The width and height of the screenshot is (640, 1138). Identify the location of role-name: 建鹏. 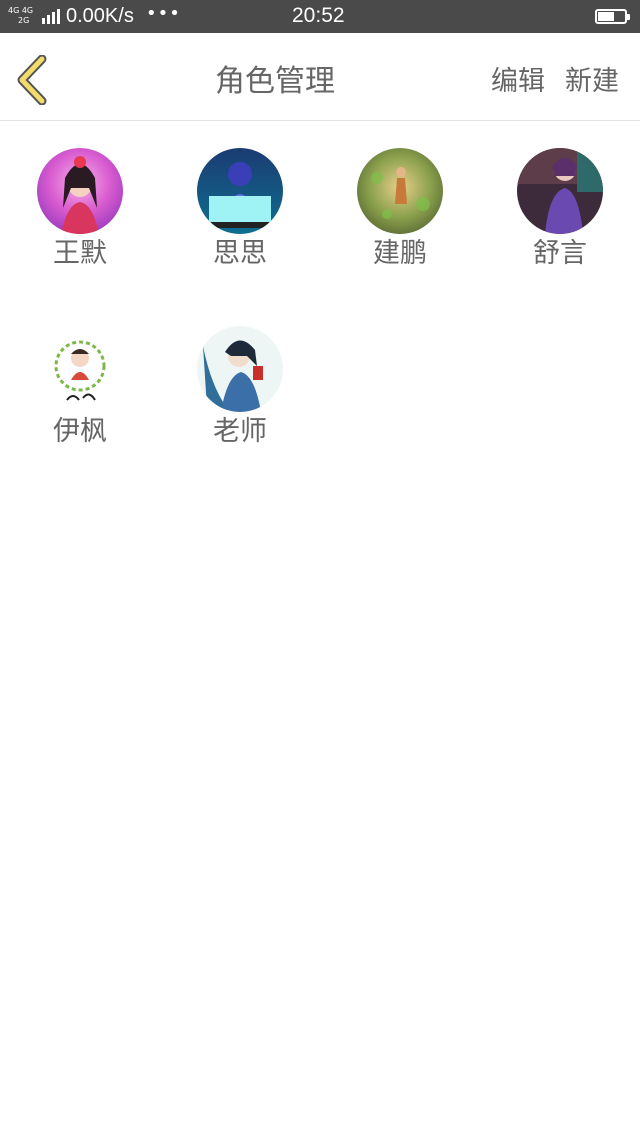
(400, 253).